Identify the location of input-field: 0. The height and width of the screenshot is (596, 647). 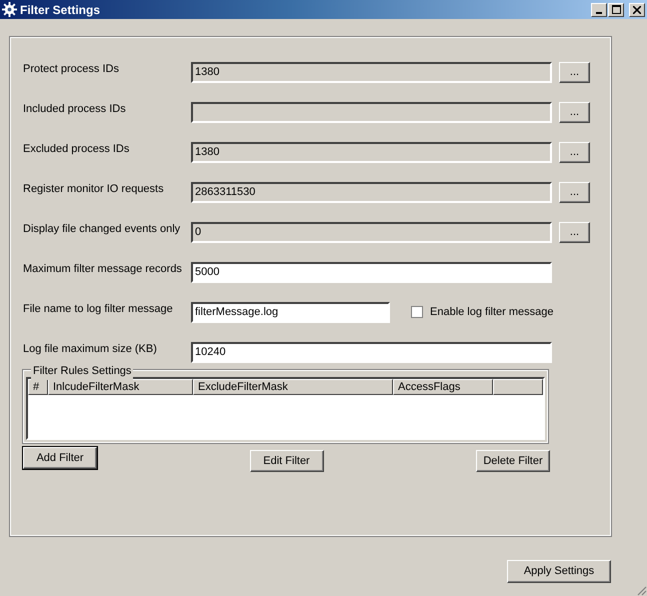
(371, 232).